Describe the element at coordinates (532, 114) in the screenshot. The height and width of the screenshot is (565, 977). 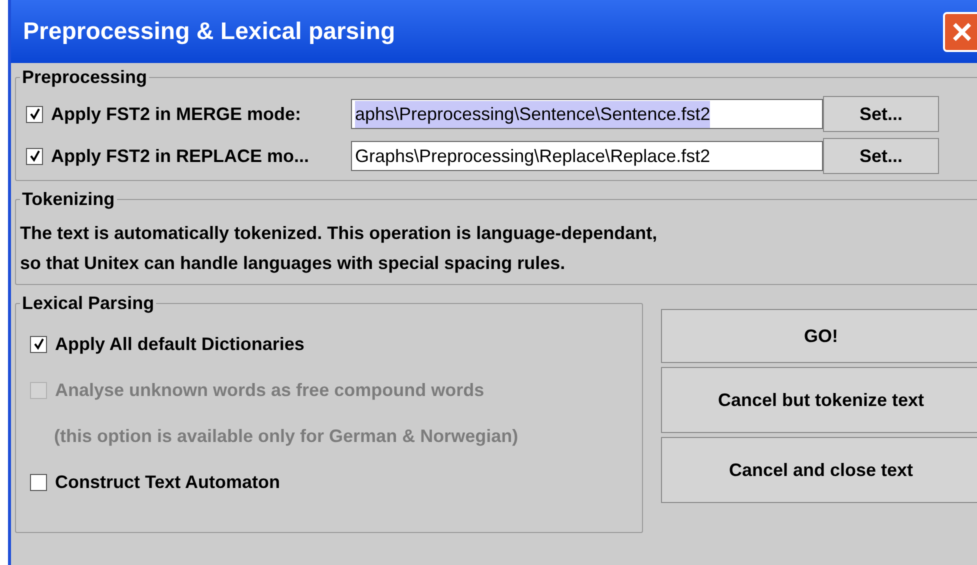
I see `path-text: aphs\Preprocessing\Sentence\Sentence.fst2` at that location.